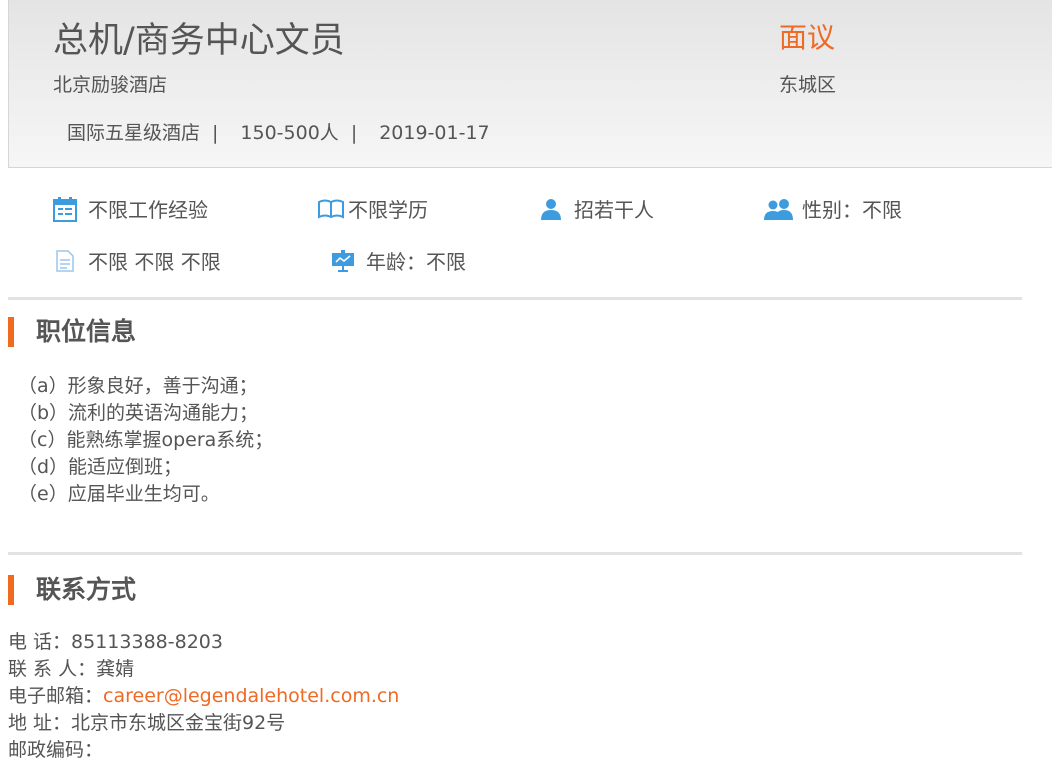 The image size is (1052, 775). Describe the element at coordinates (203, 750) in the screenshot. I see `contact-postcode: 邮政编码：` at that location.